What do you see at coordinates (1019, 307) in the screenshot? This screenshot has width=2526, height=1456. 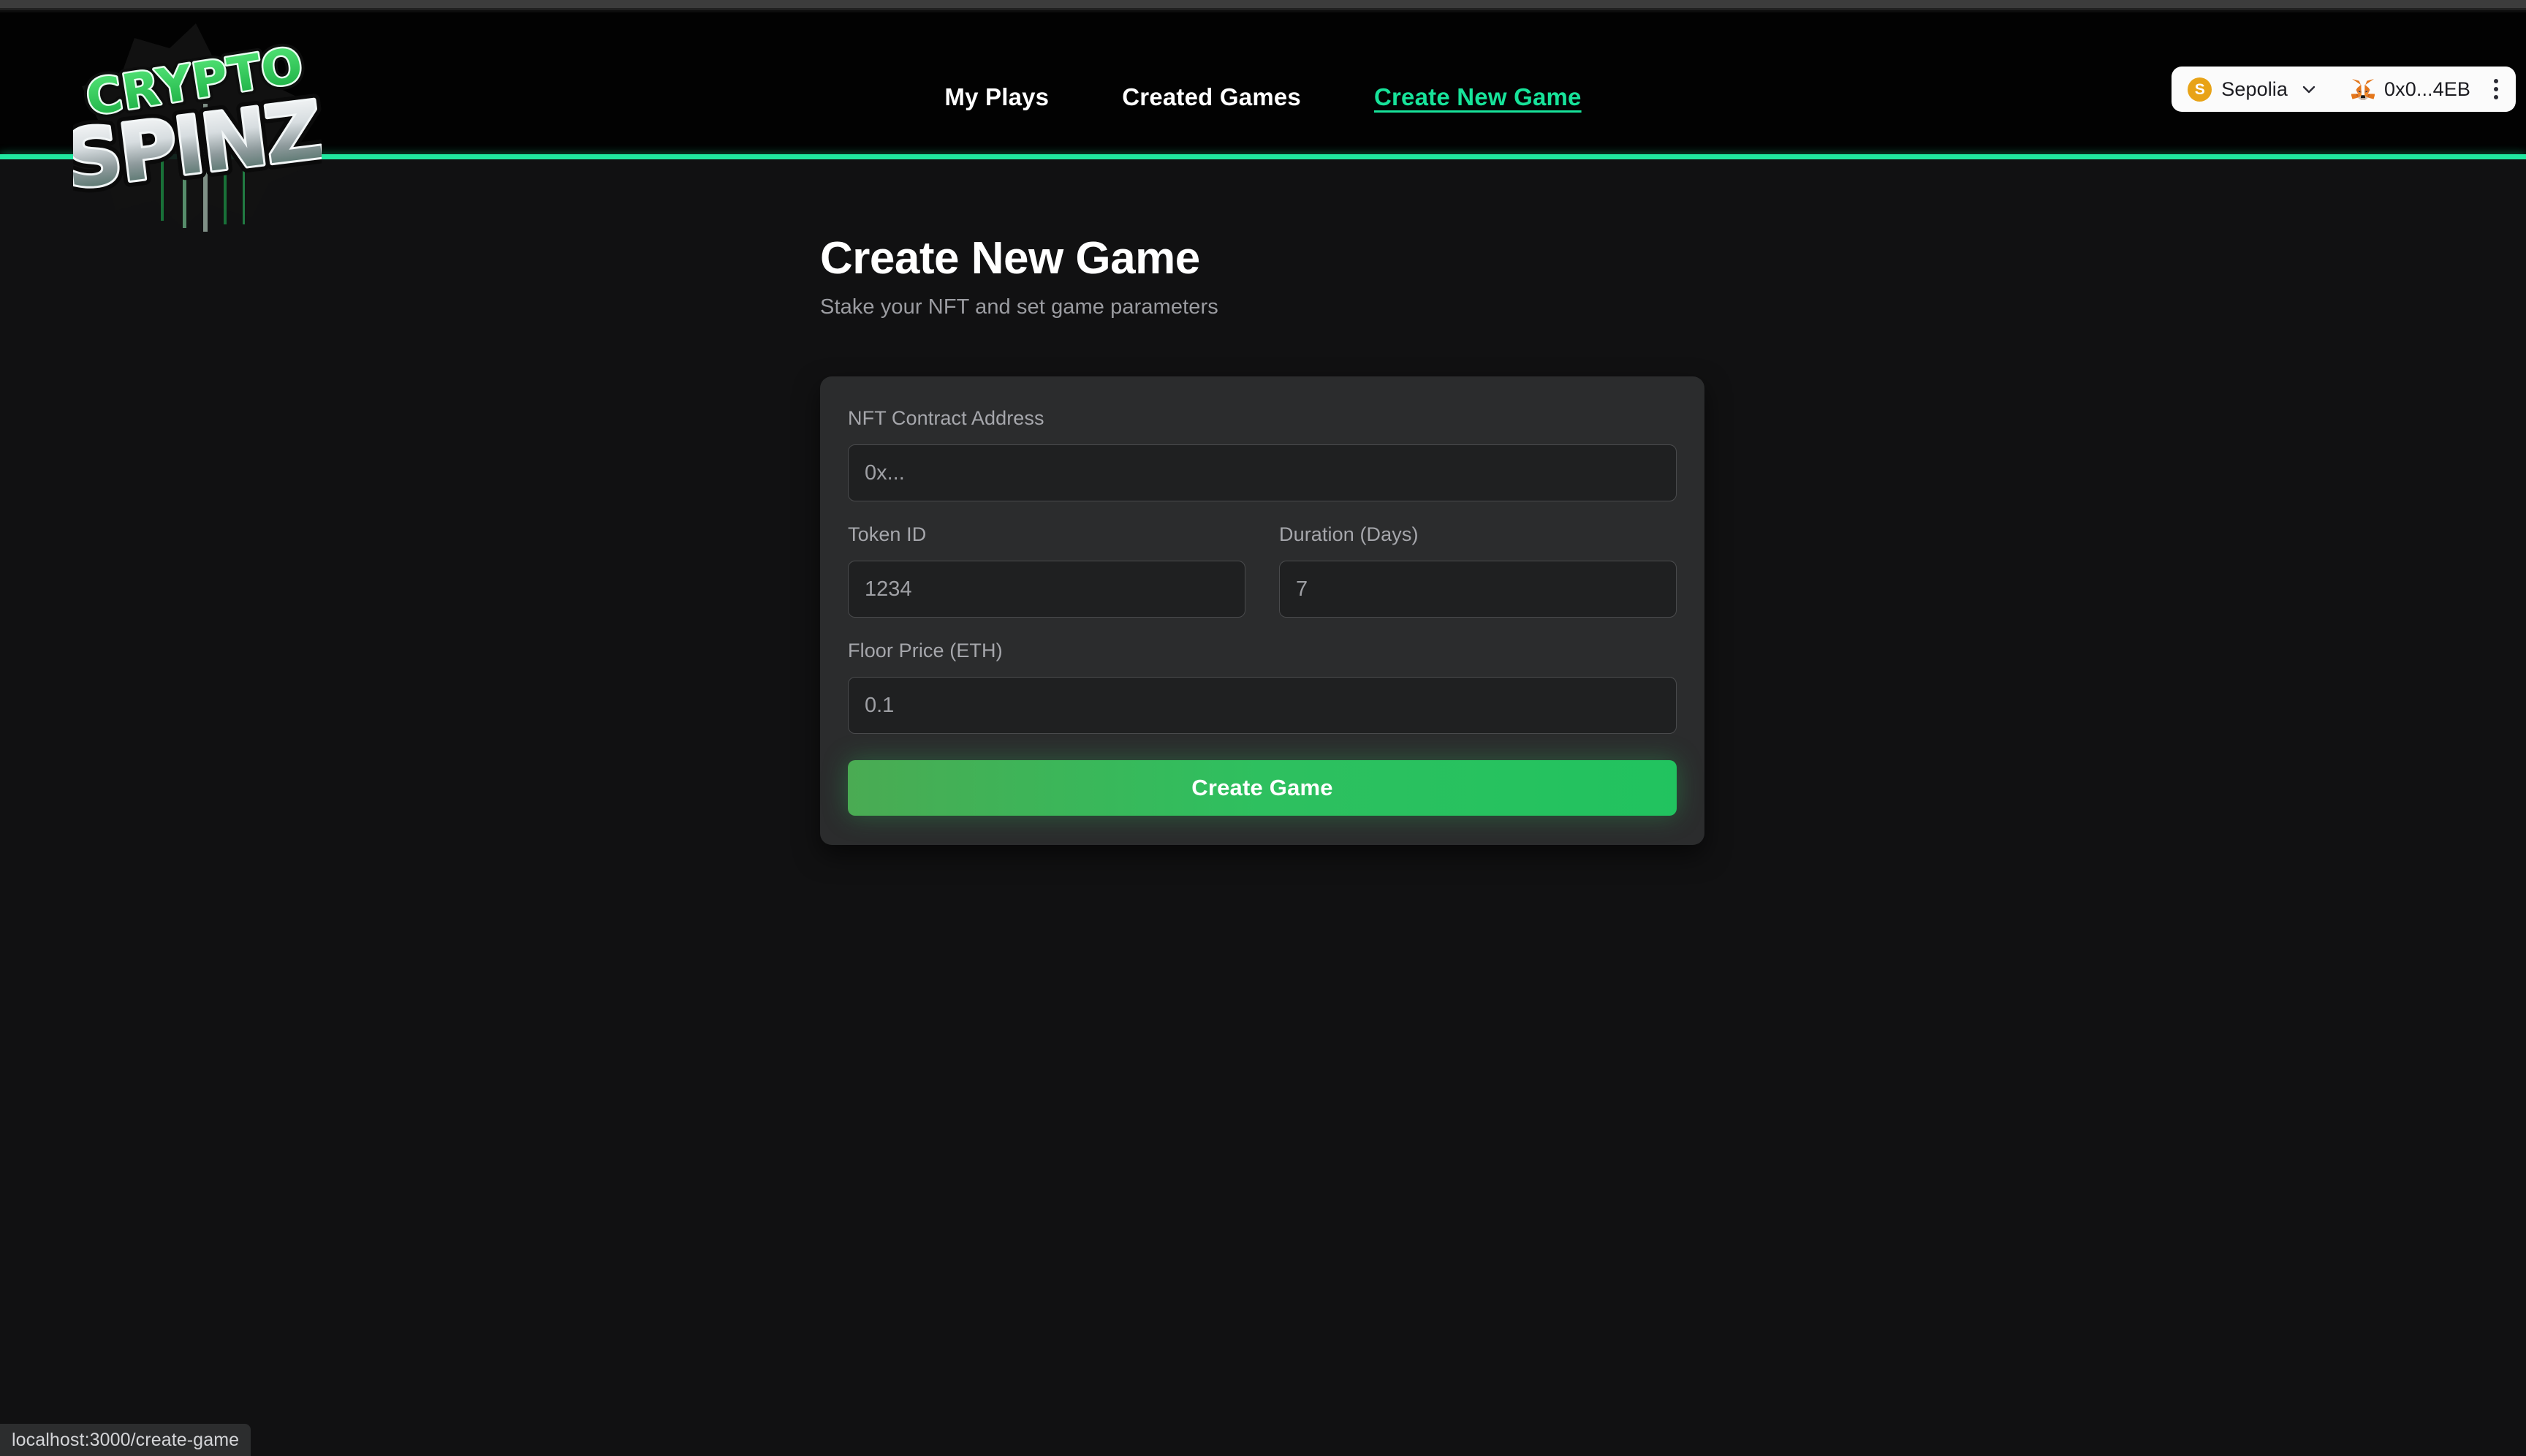 I see `page-subtitle: Stake your NFT and set game parameters` at bounding box center [1019, 307].